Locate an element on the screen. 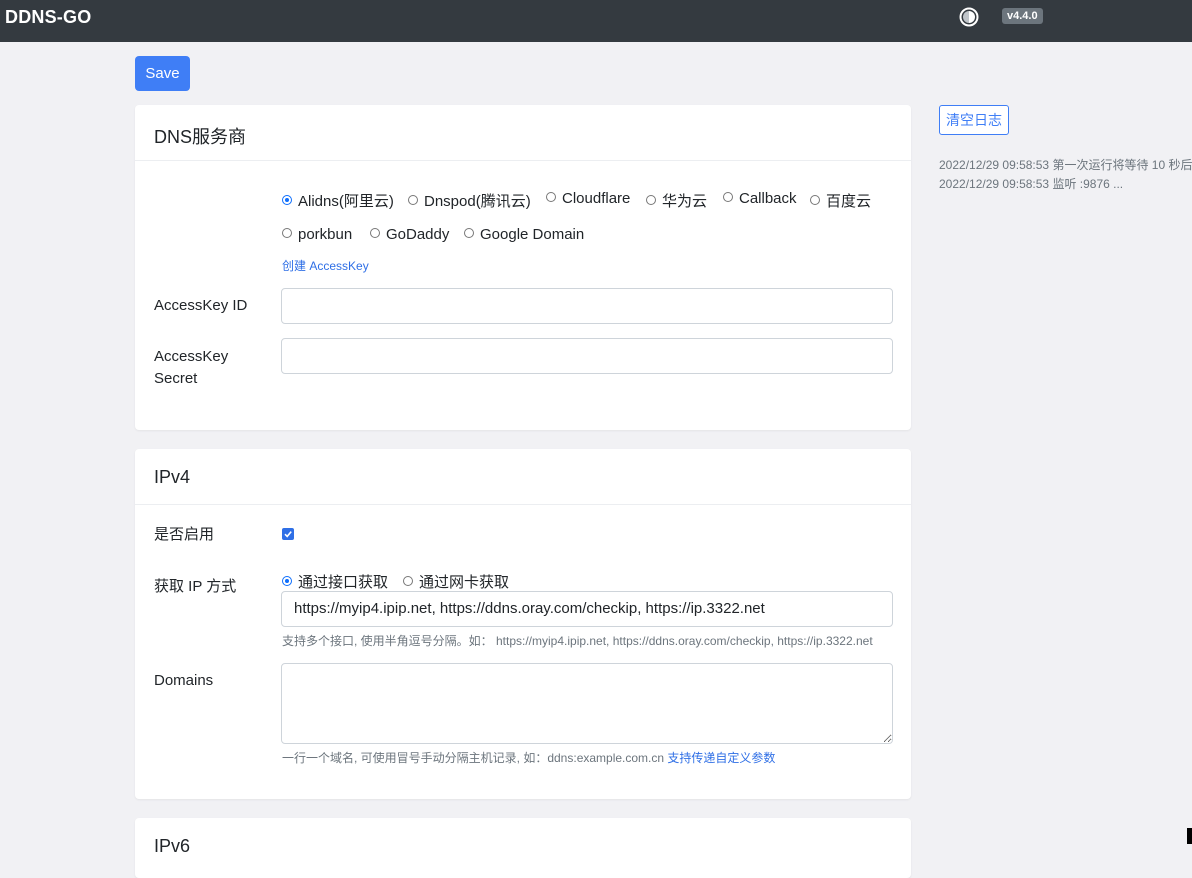 Image resolution: width=1192 pixels, height=878 pixels. radio-baiducloud: 百度云 is located at coordinates (840, 200).